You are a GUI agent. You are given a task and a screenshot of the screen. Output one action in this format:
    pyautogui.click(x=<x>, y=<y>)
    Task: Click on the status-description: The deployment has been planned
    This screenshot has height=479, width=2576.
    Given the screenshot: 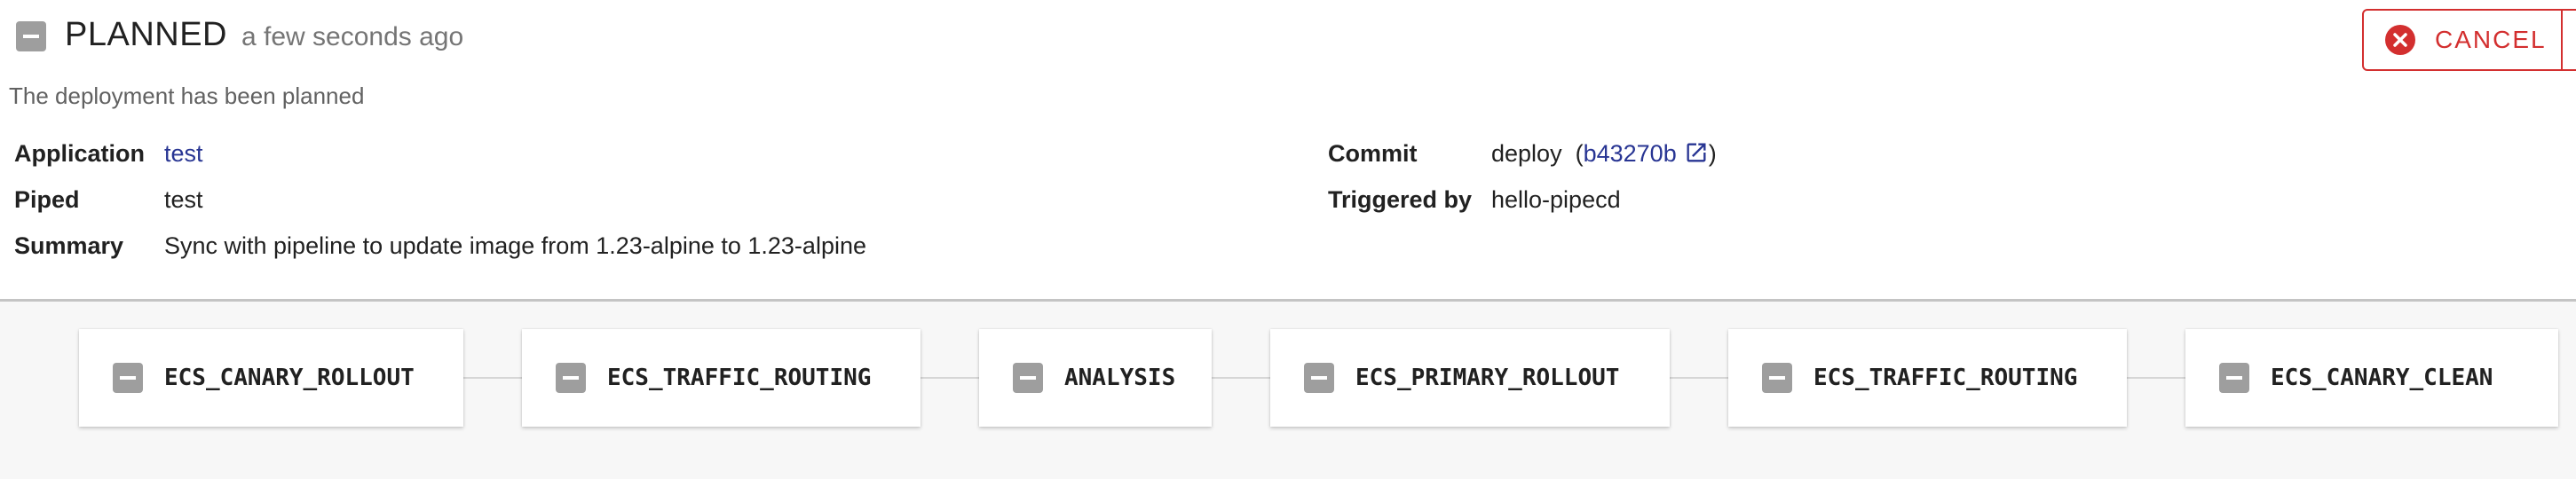 What is the action you would take?
    pyautogui.click(x=187, y=96)
    